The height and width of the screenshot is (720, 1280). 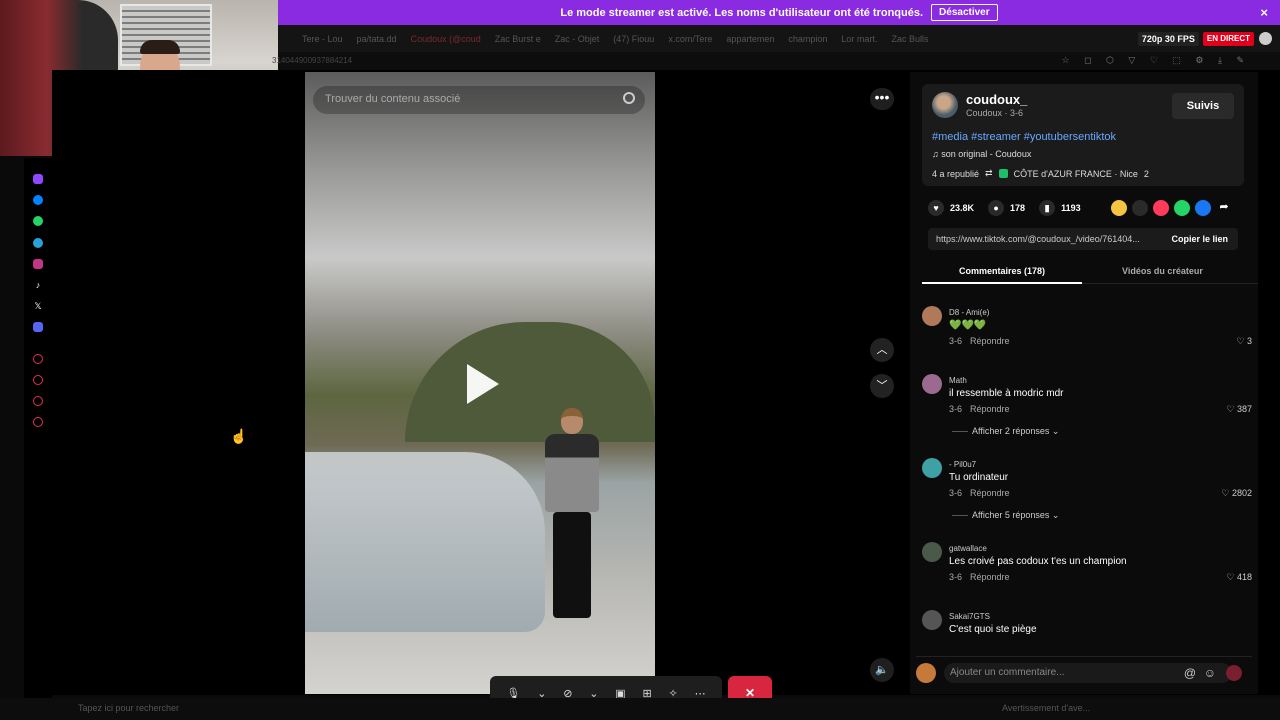 What do you see at coordinates (1005, 431) in the screenshot?
I see `show-replies-button: Afficher 2 réponses ⌄` at bounding box center [1005, 431].